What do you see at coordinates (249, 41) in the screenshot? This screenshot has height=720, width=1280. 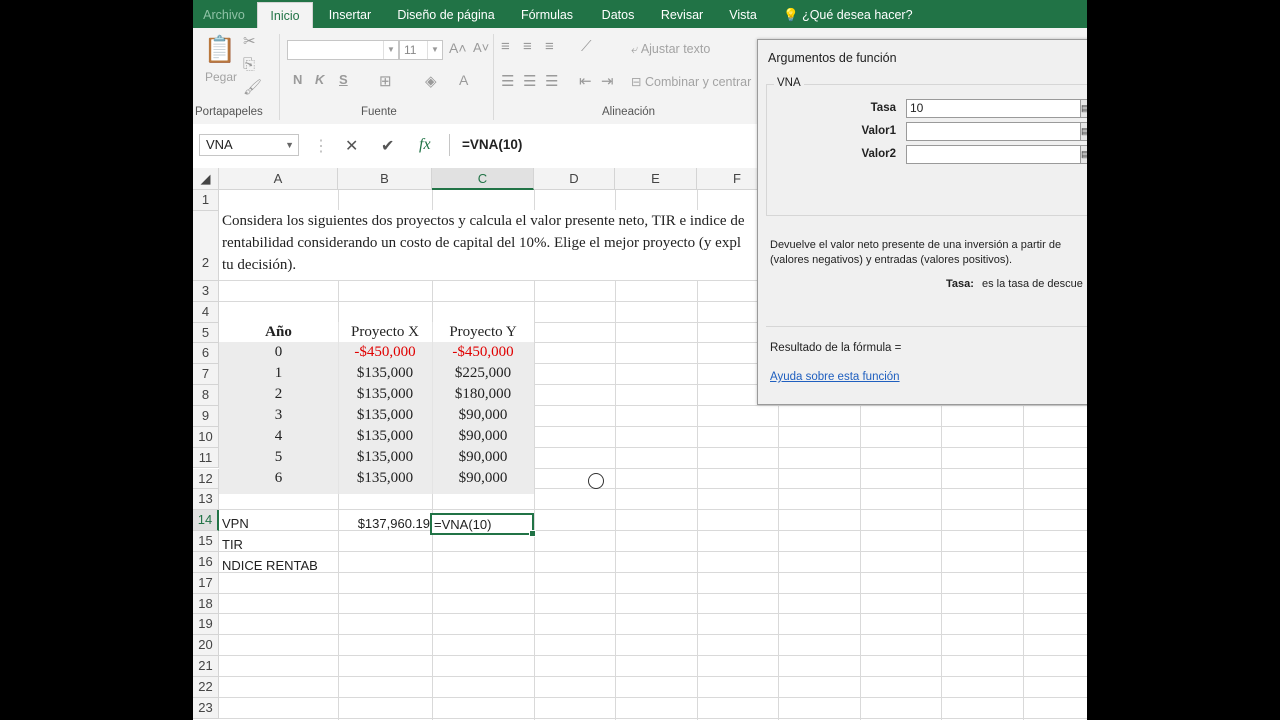 I see `cut-icon: ✂` at bounding box center [249, 41].